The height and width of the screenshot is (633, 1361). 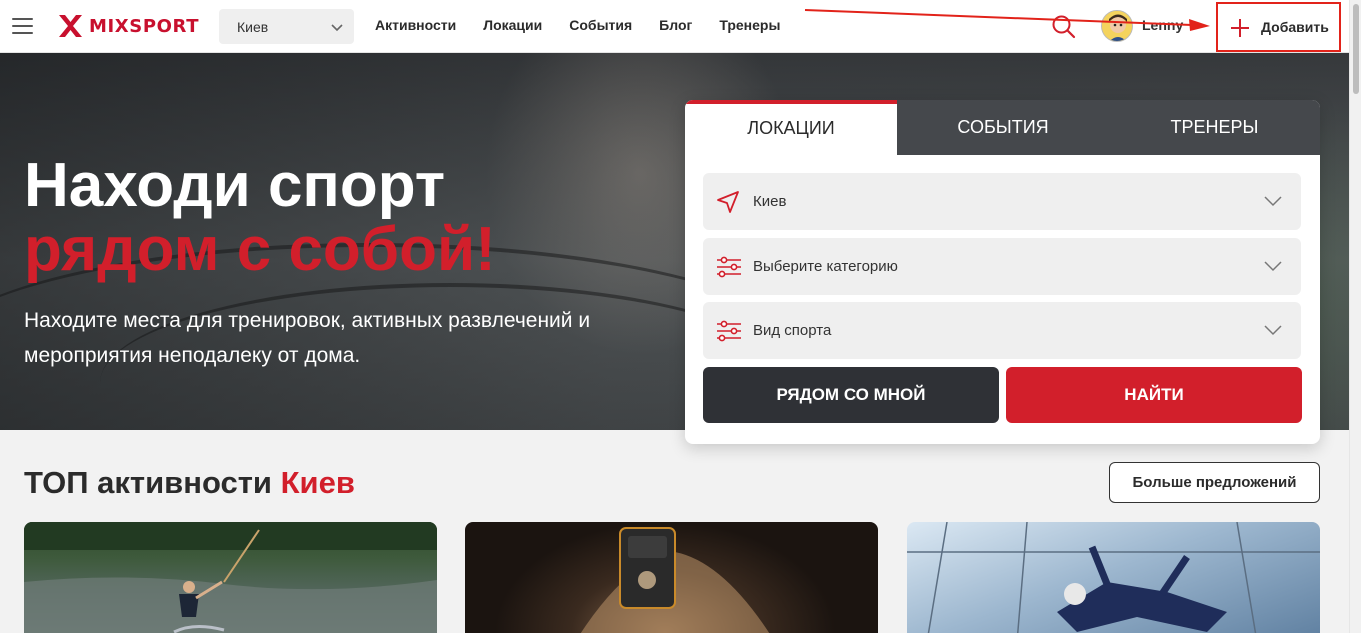 What do you see at coordinates (253, 27) in the screenshot?
I see `city-select-value: Киев` at bounding box center [253, 27].